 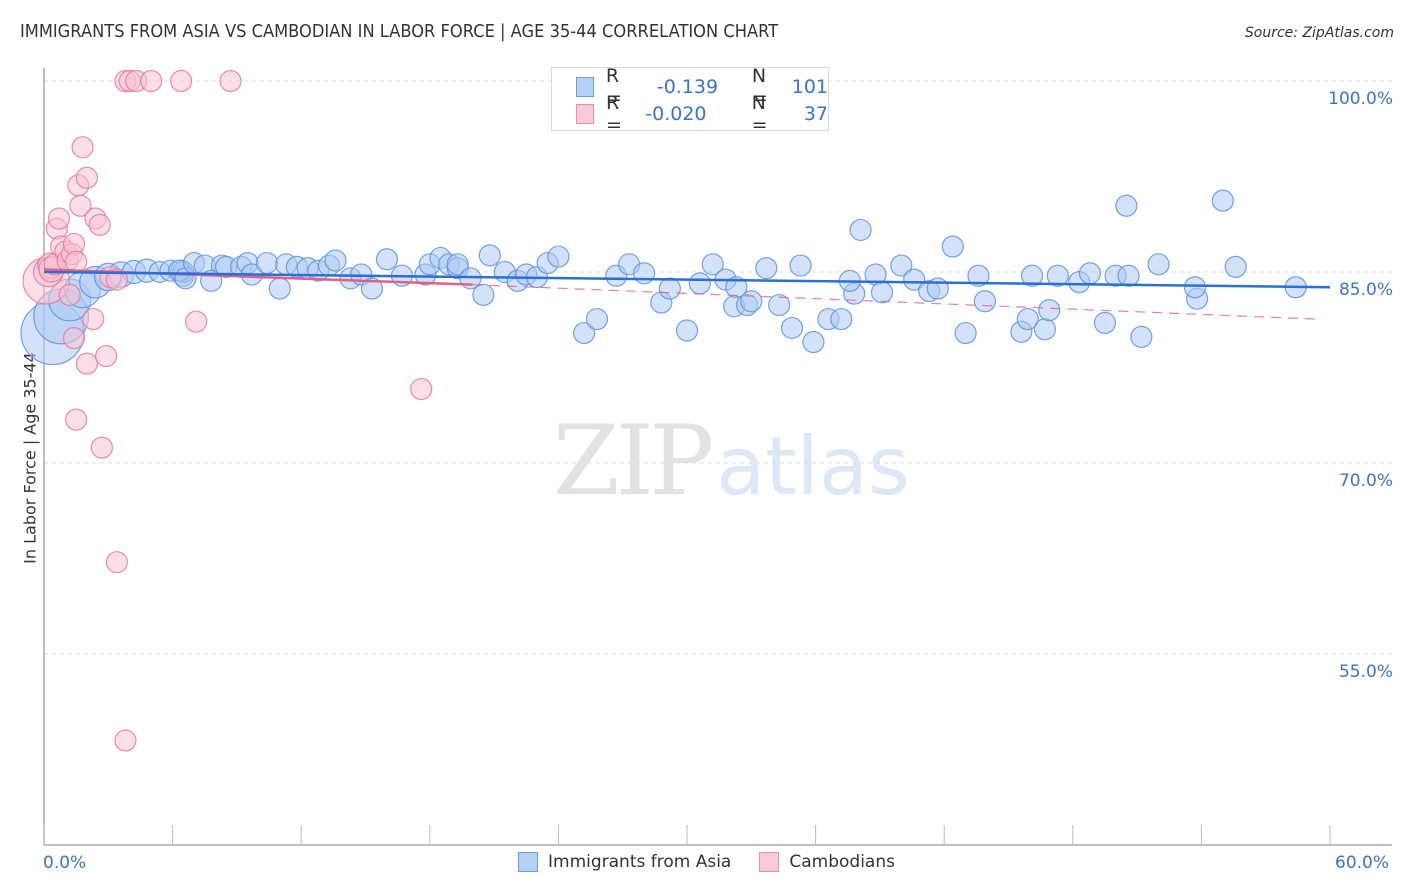 What do you see at coordinates (687, 87) in the screenshot?
I see `legend-r-value: -0.139` at bounding box center [687, 87].